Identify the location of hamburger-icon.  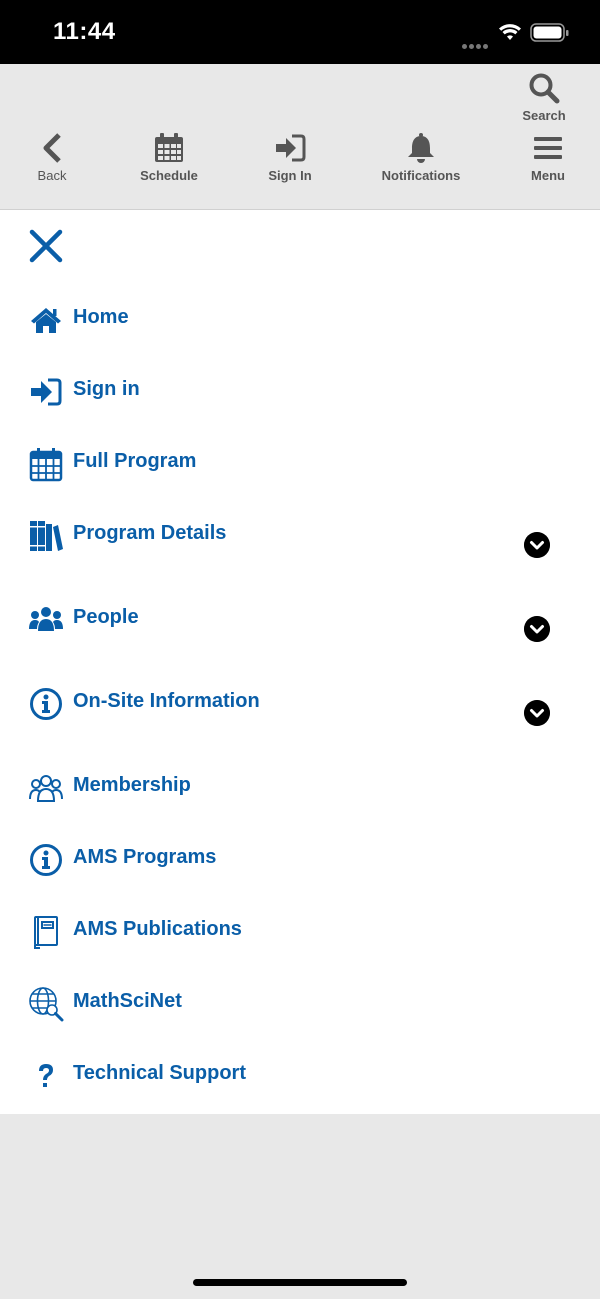
(548, 148).